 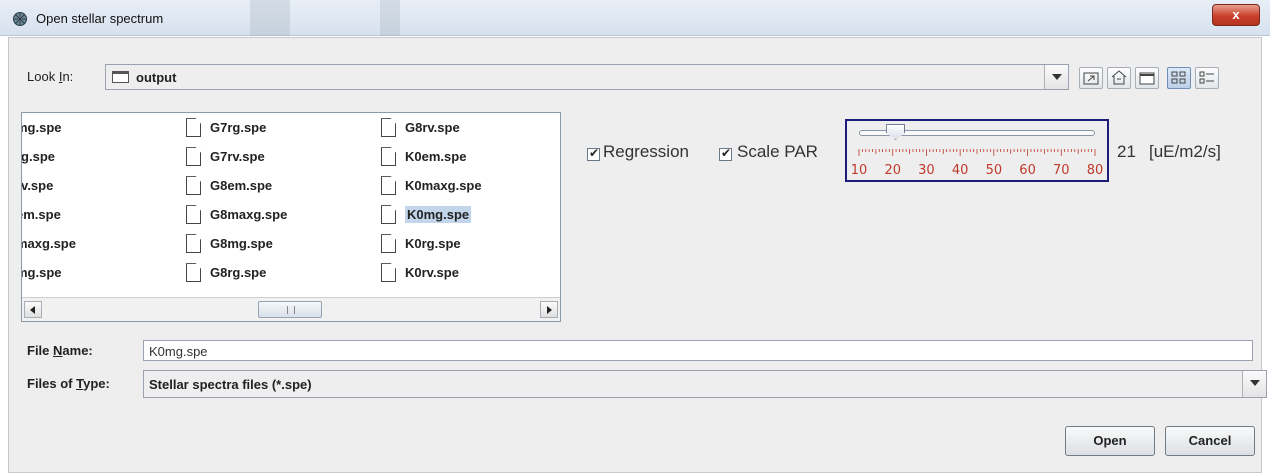 What do you see at coordinates (20, 19) in the screenshot?
I see `app-icon` at bounding box center [20, 19].